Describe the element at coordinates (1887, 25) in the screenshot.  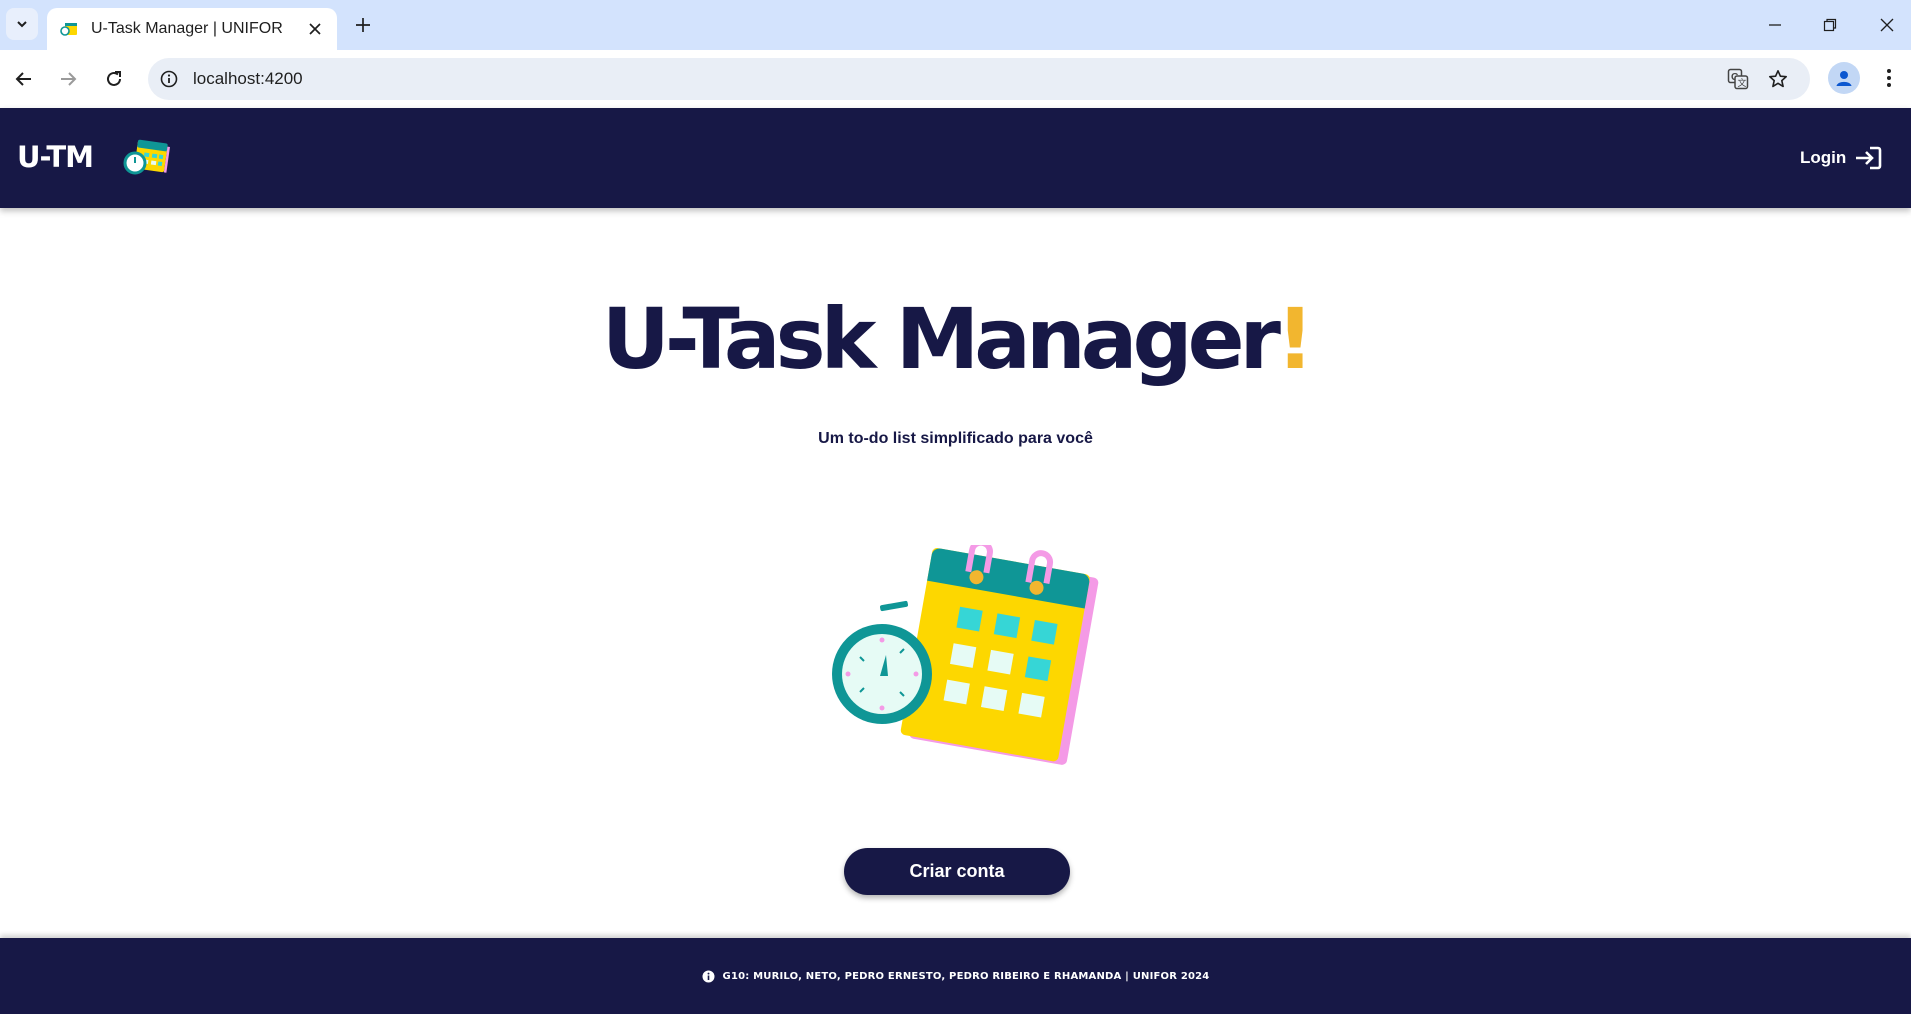
I see `window-close-icon` at that location.